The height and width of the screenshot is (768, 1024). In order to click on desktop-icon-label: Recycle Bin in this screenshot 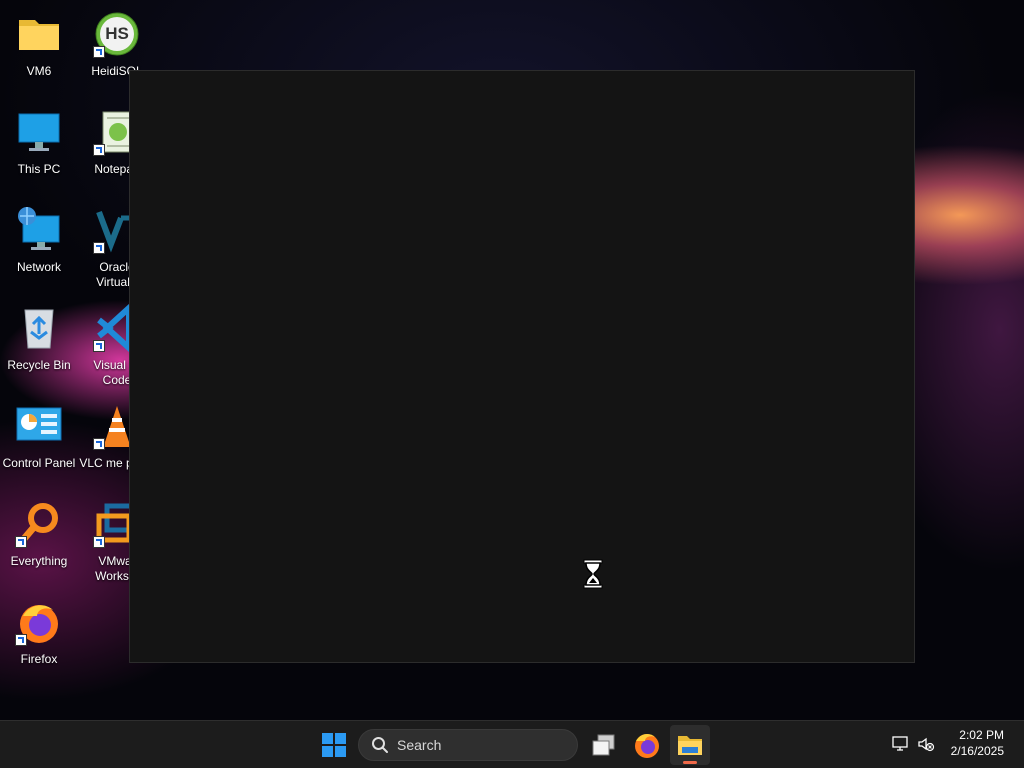, I will do `click(39, 365)`.